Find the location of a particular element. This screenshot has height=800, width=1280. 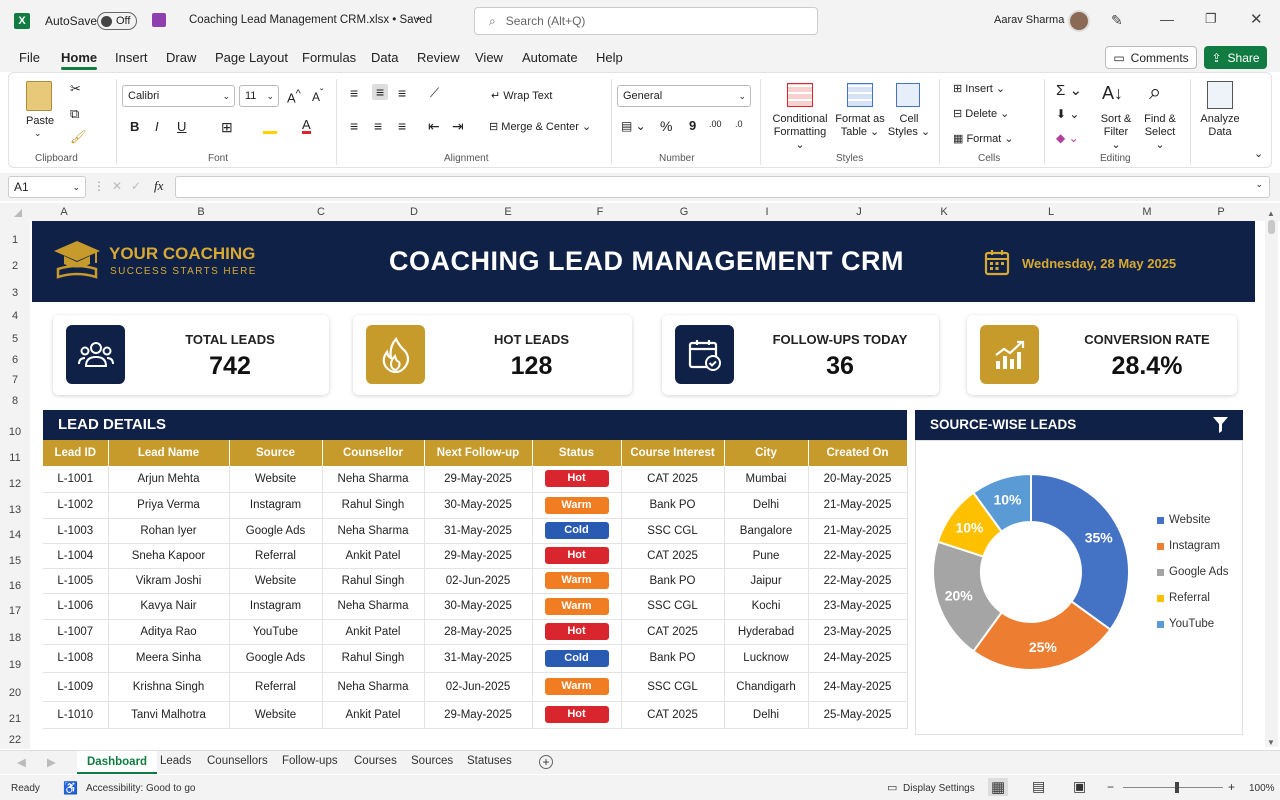

table-cell: 31-May-2025 is located at coordinates (478, 531).